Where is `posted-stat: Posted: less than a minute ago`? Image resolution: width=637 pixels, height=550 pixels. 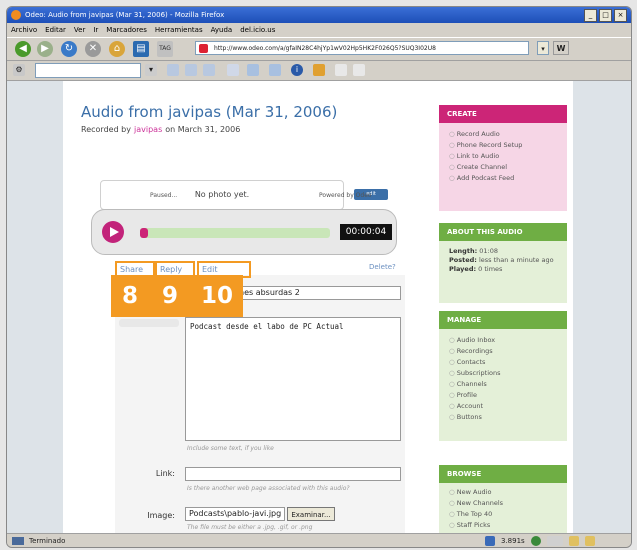 posted-stat: Posted: less than a minute ago is located at coordinates (508, 260).